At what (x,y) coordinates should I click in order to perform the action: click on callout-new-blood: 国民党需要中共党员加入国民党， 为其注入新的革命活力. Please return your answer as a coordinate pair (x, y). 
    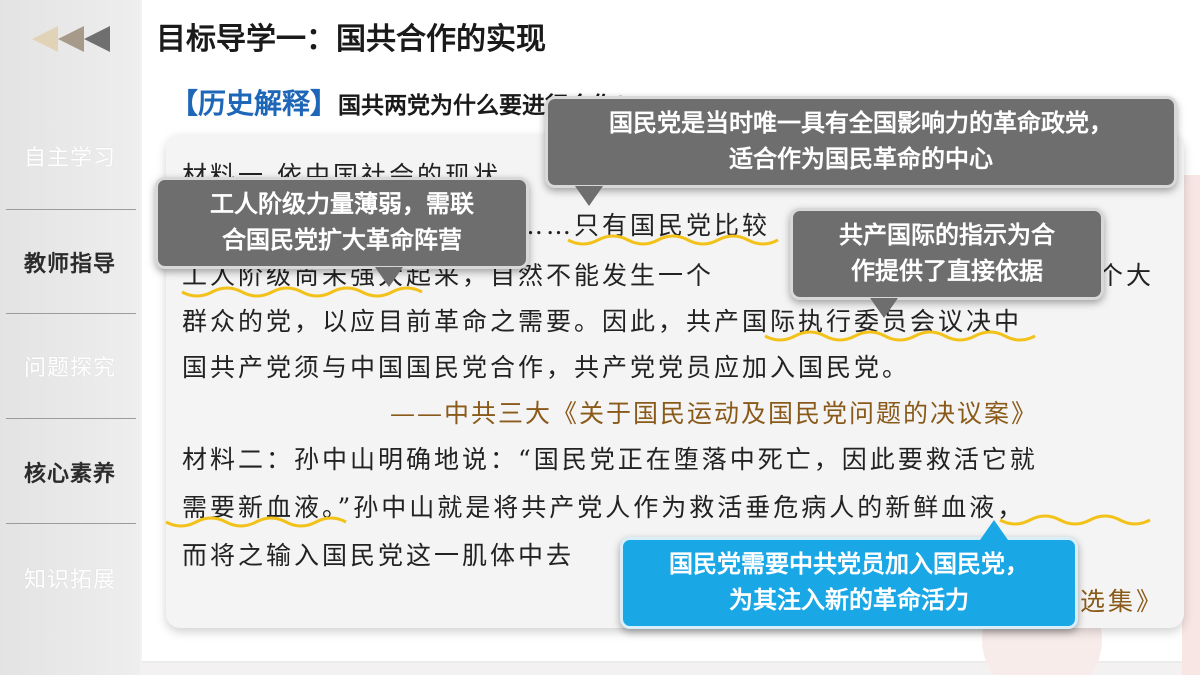
    Looking at the image, I should click on (849, 583).